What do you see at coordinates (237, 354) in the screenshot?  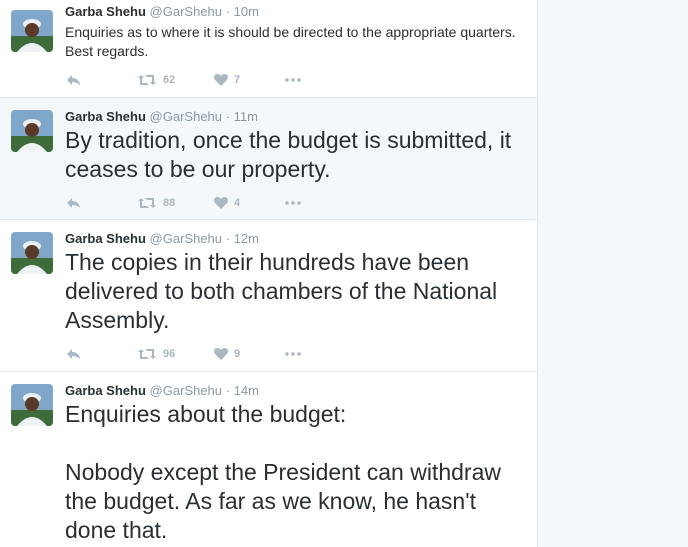 I see `like-count: 9` at bounding box center [237, 354].